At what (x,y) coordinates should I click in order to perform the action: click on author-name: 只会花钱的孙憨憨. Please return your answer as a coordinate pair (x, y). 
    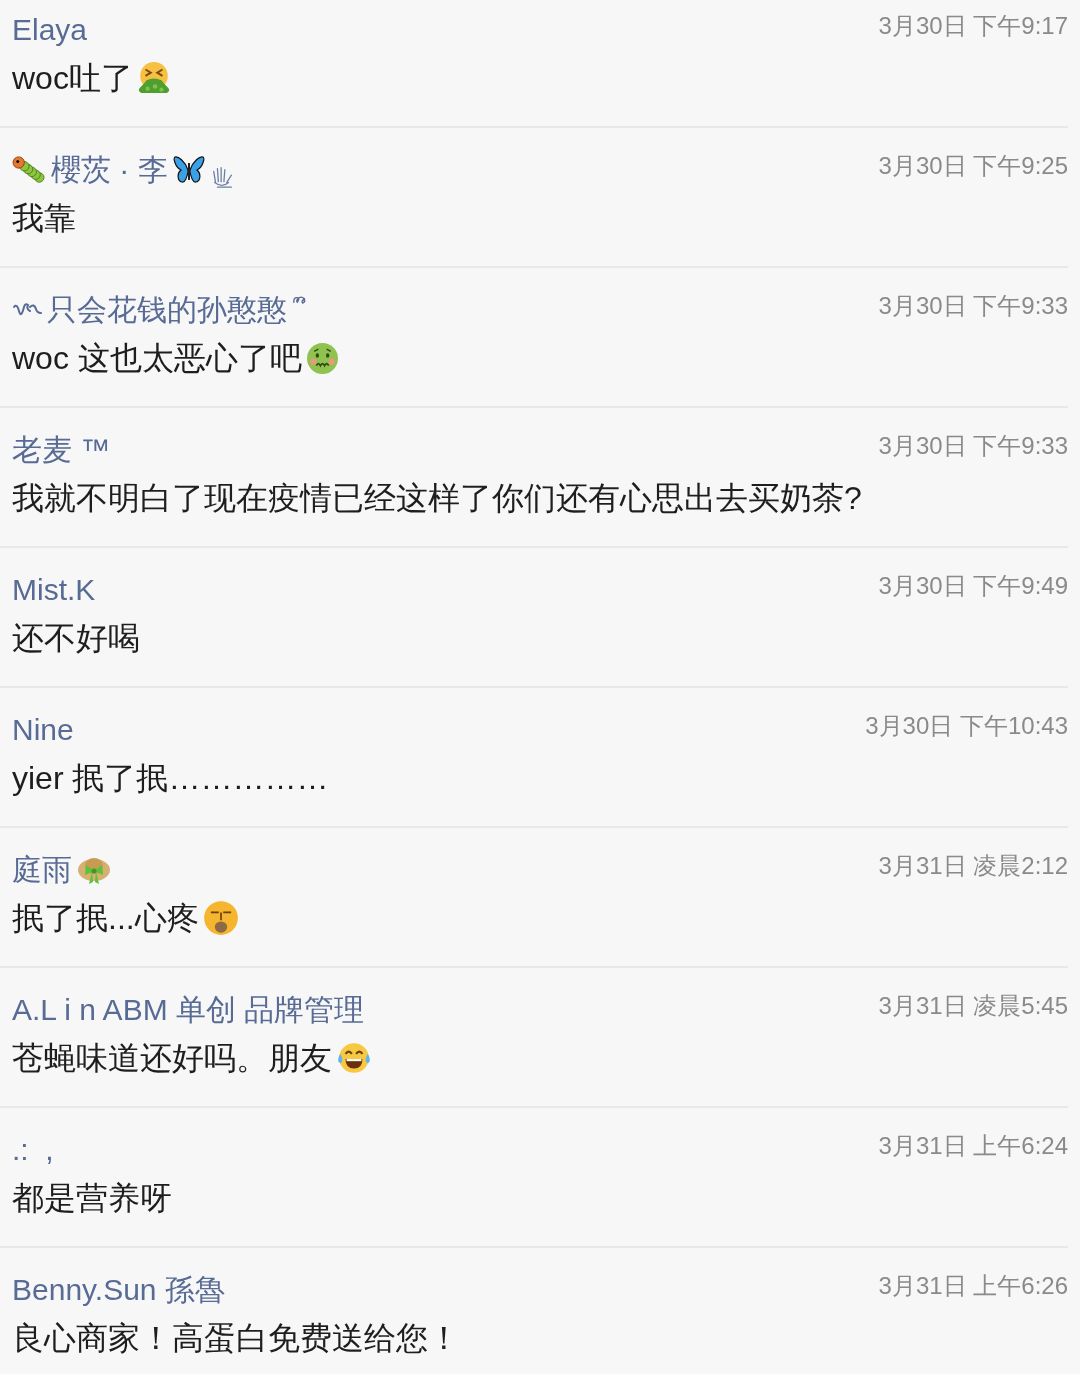
    Looking at the image, I should click on (167, 310).